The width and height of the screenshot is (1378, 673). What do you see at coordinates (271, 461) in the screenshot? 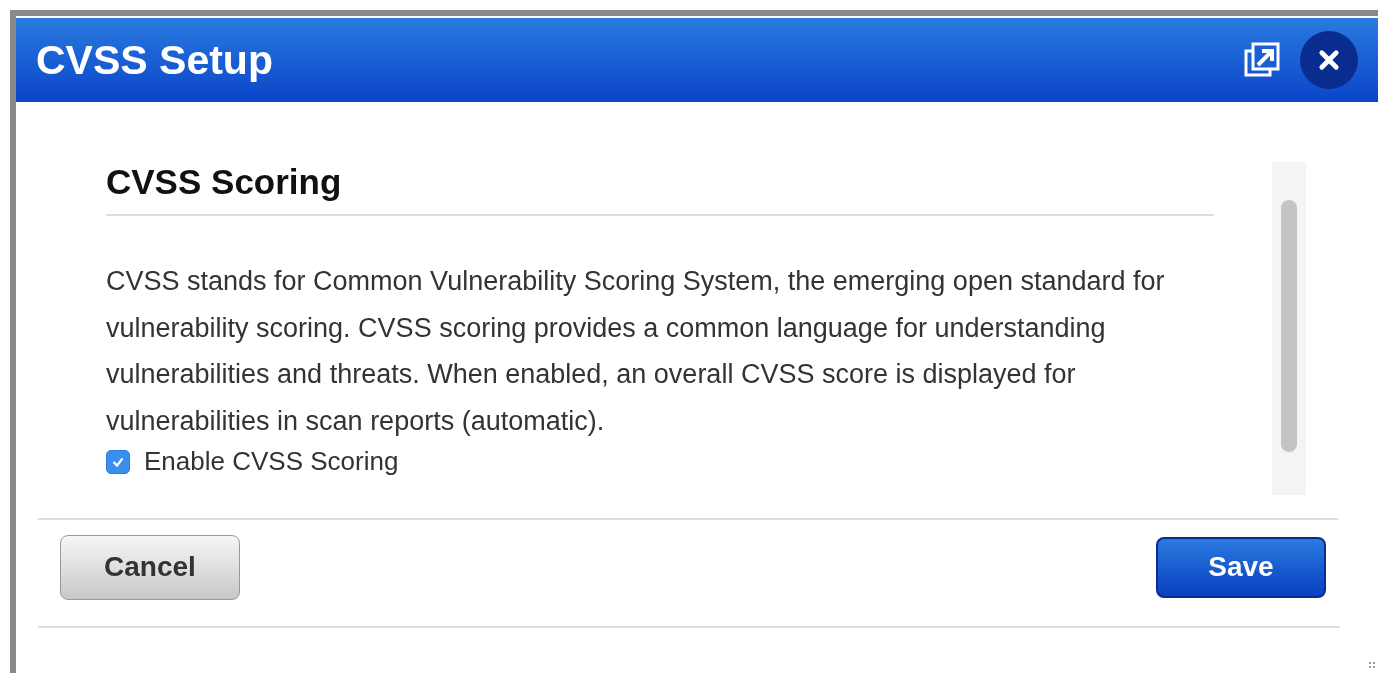
I see `checkbox-label: Enable CVSS Scoring` at bounding box center [271, 461].